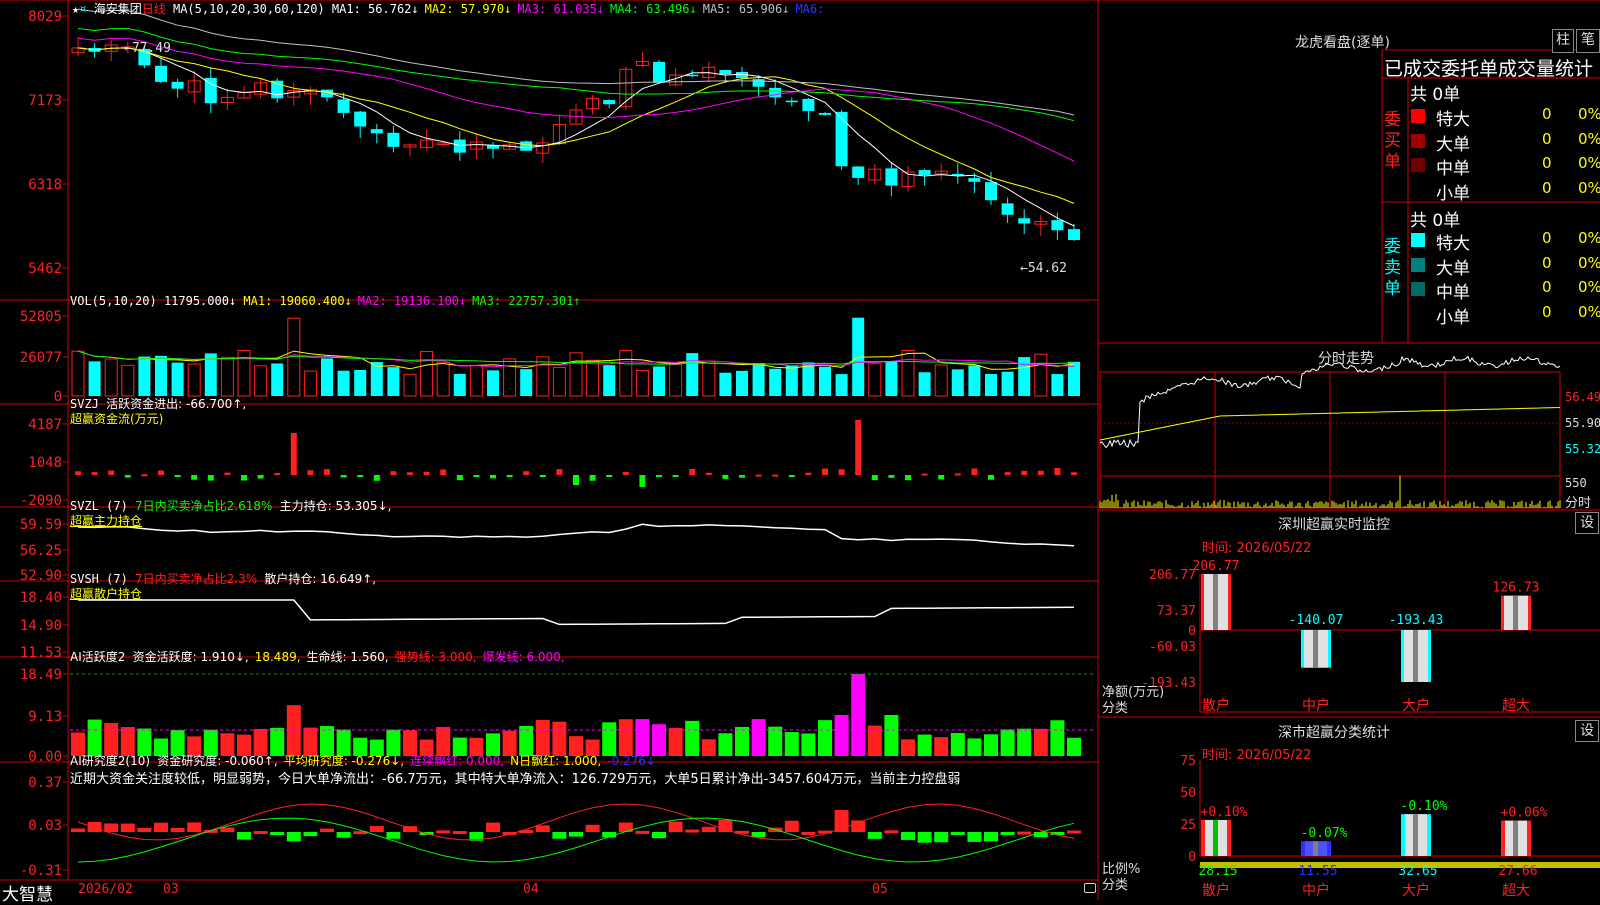 The width and height of the screenshot is (1600, 905). Describe the element at coordinates (1453, 268) in the screenshot. I see `sell-row-1-label: 大单` at that location.